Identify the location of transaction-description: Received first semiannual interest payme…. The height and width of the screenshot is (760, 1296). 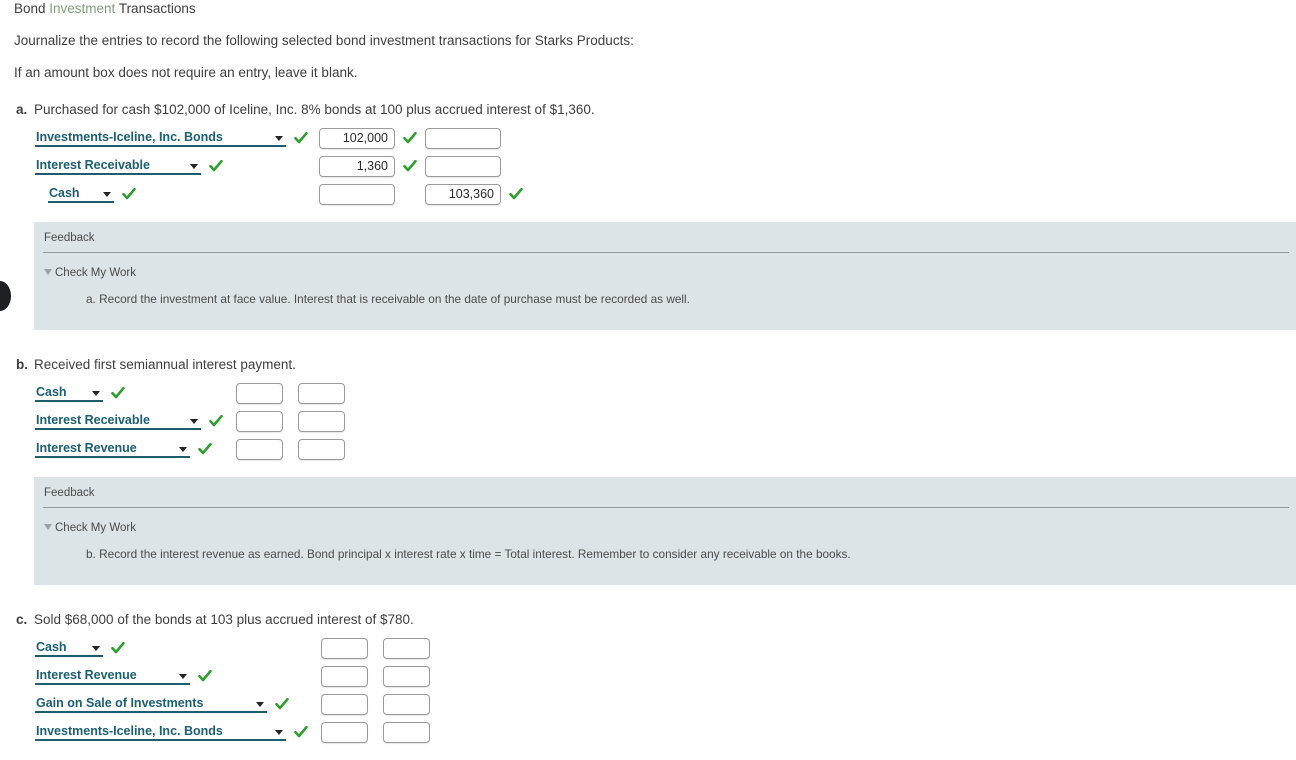
(165, 364).